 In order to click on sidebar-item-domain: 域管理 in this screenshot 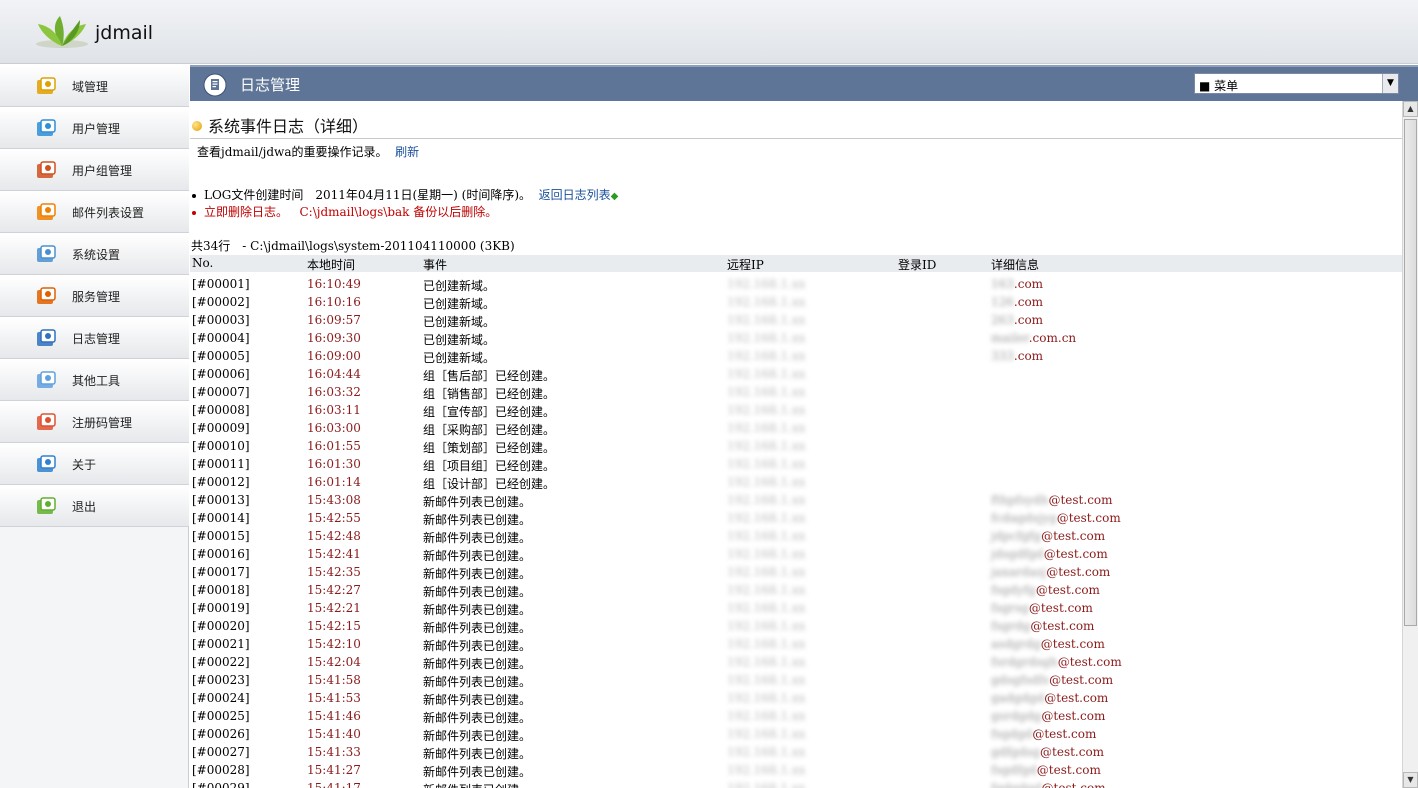, I will do `click(94, 86)`.